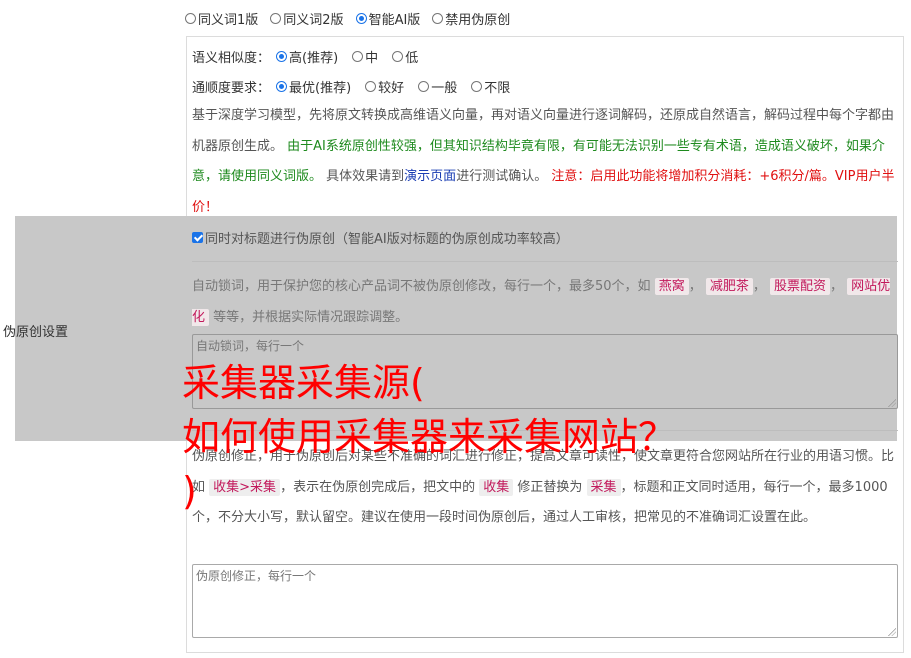 This screenshot has height=658, width=911. I want to click on mode-option-label: 同义词2版, so click(313, 20).